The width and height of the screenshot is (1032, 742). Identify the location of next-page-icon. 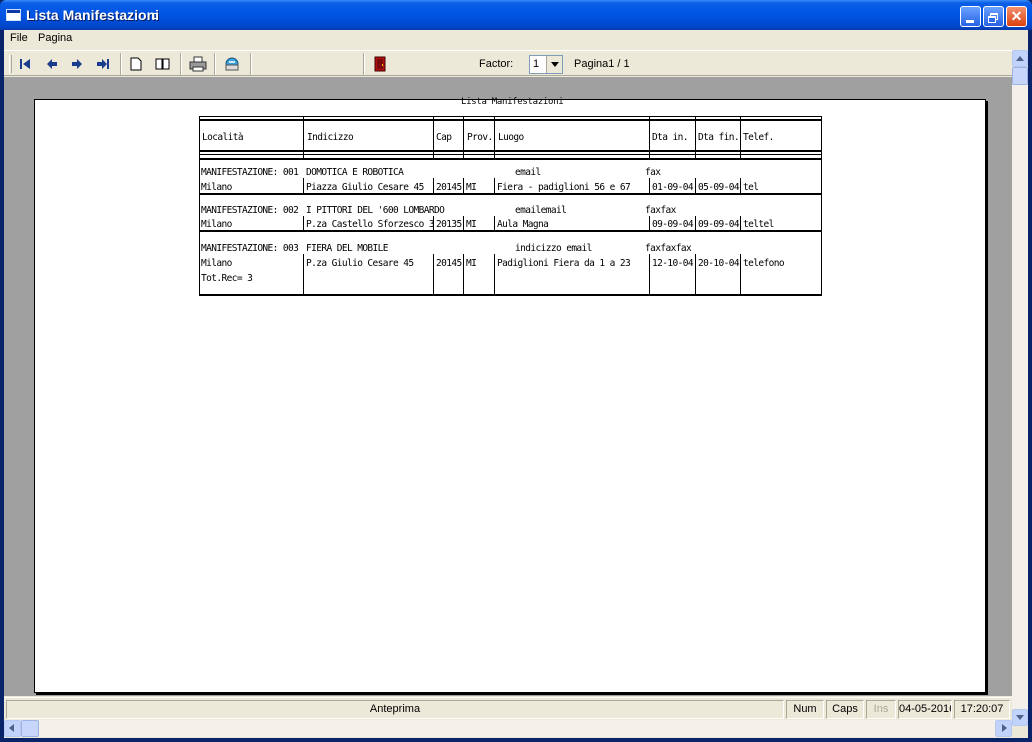
(77, 64).